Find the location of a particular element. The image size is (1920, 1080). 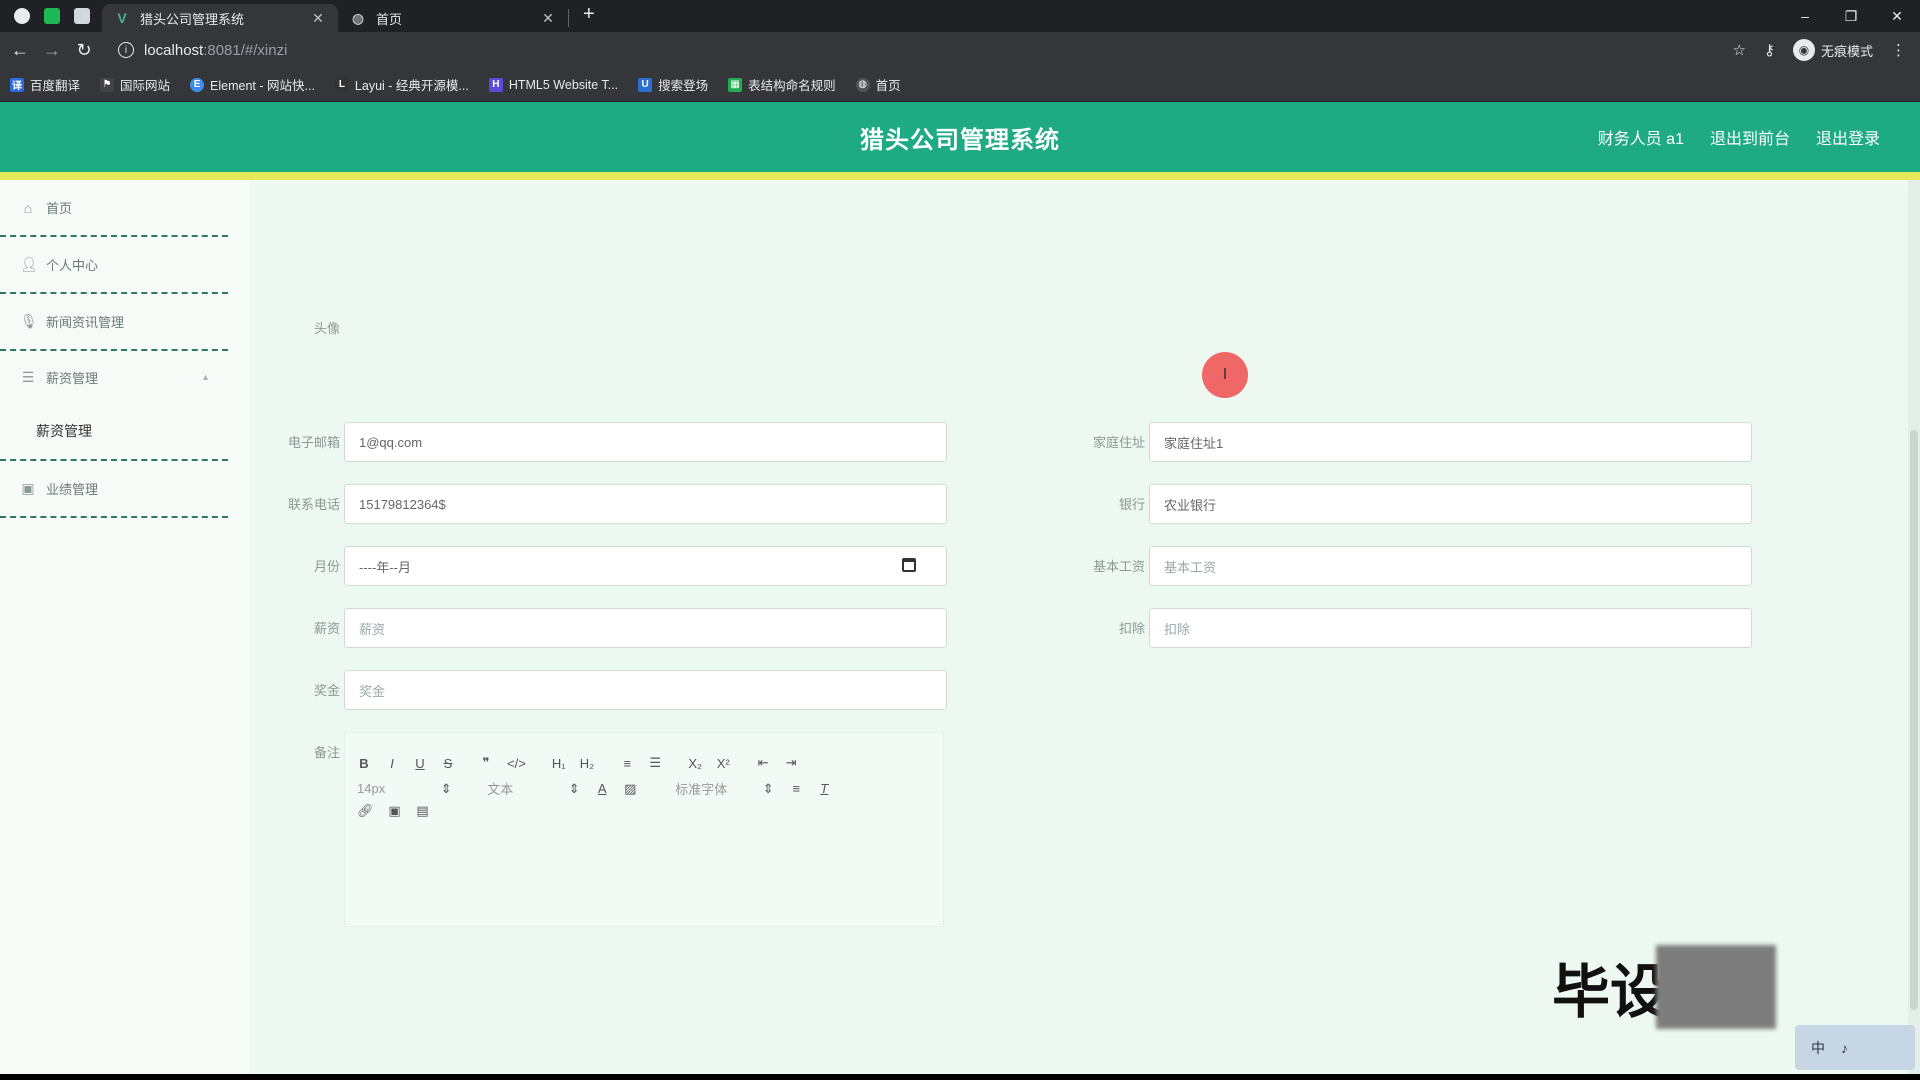

align-icon: ≡ is located at coordinates (796, 788).